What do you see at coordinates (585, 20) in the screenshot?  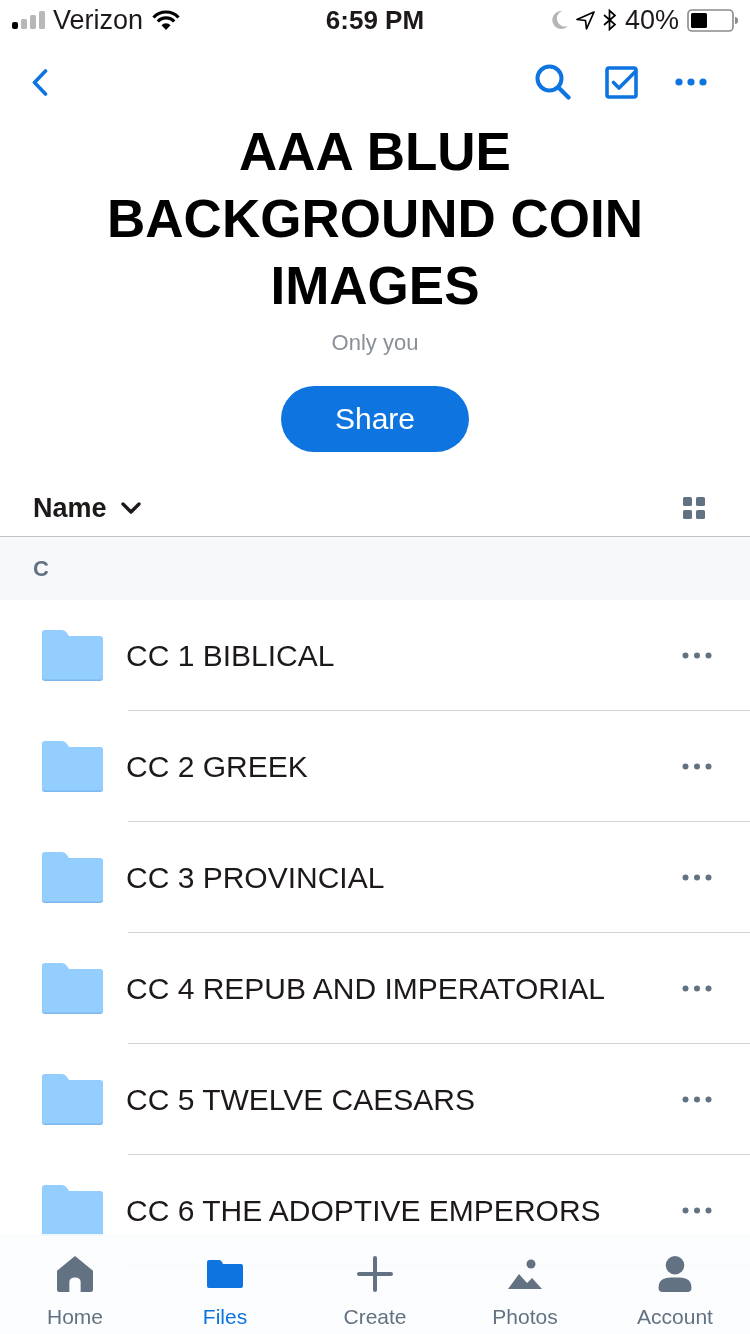 I see `location-arrow-icon` at bounding box center [585, 20].